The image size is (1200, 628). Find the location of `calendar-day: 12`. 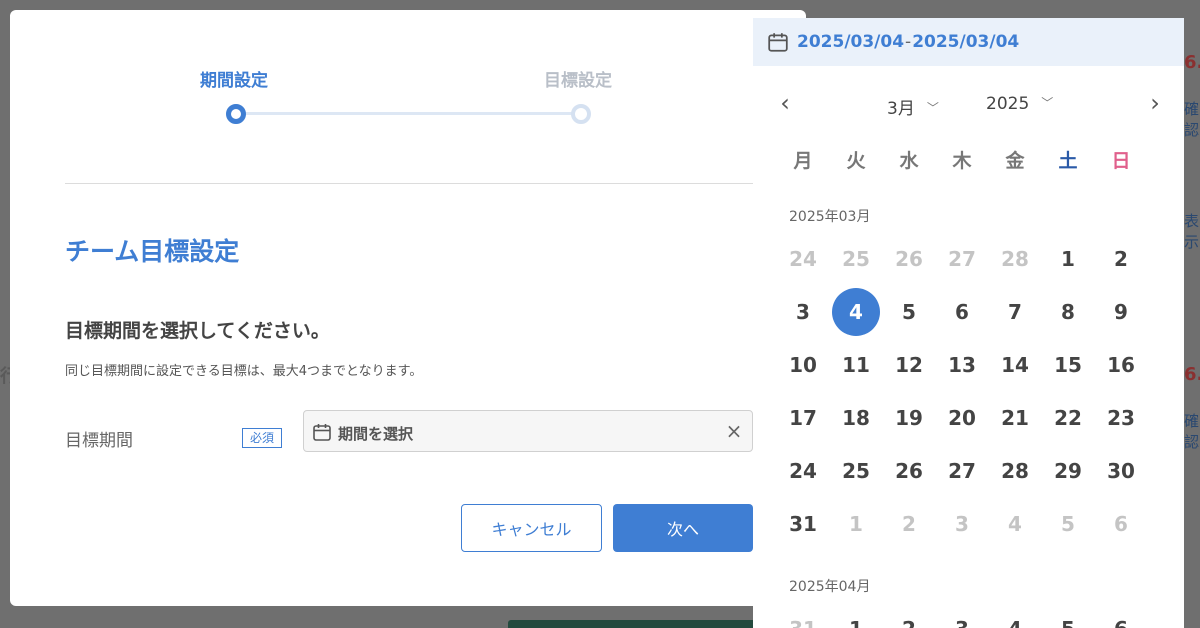

calendar-day: 12 is located at coordinates (909, 365).